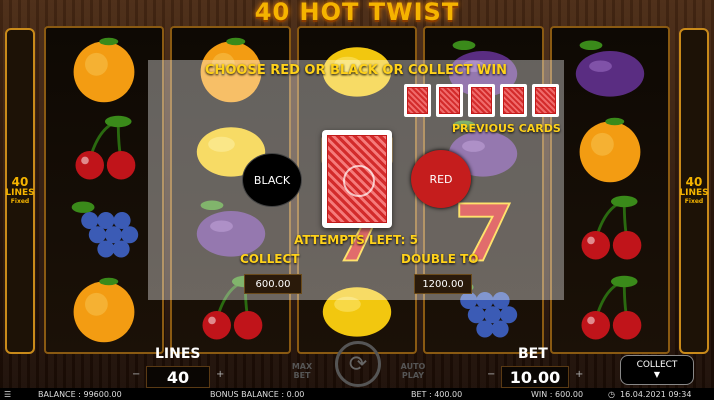 The image size is (714, 400). I want to click on bonus-balance: BONUS BALANCE : 0.00, so click(257, 394).